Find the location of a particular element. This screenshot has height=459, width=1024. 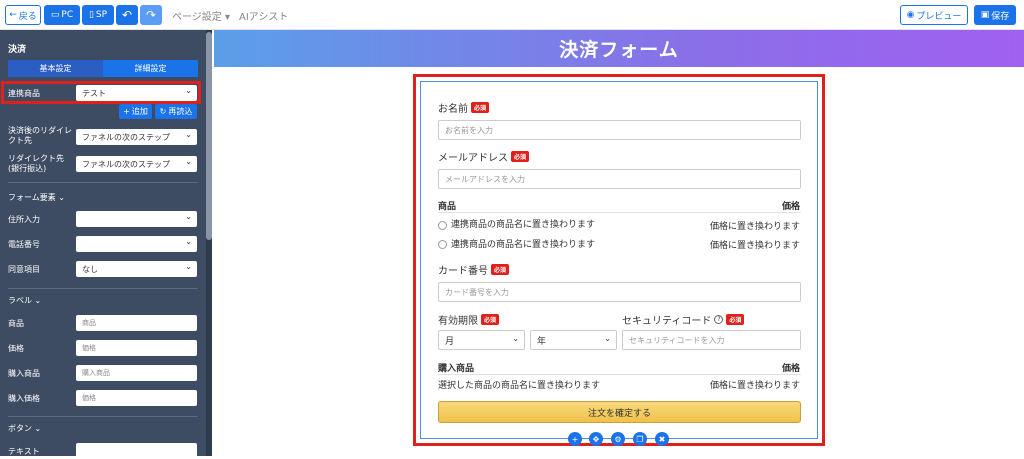

phone-number-label: 電話番号 is located at coordinates (24, 244).